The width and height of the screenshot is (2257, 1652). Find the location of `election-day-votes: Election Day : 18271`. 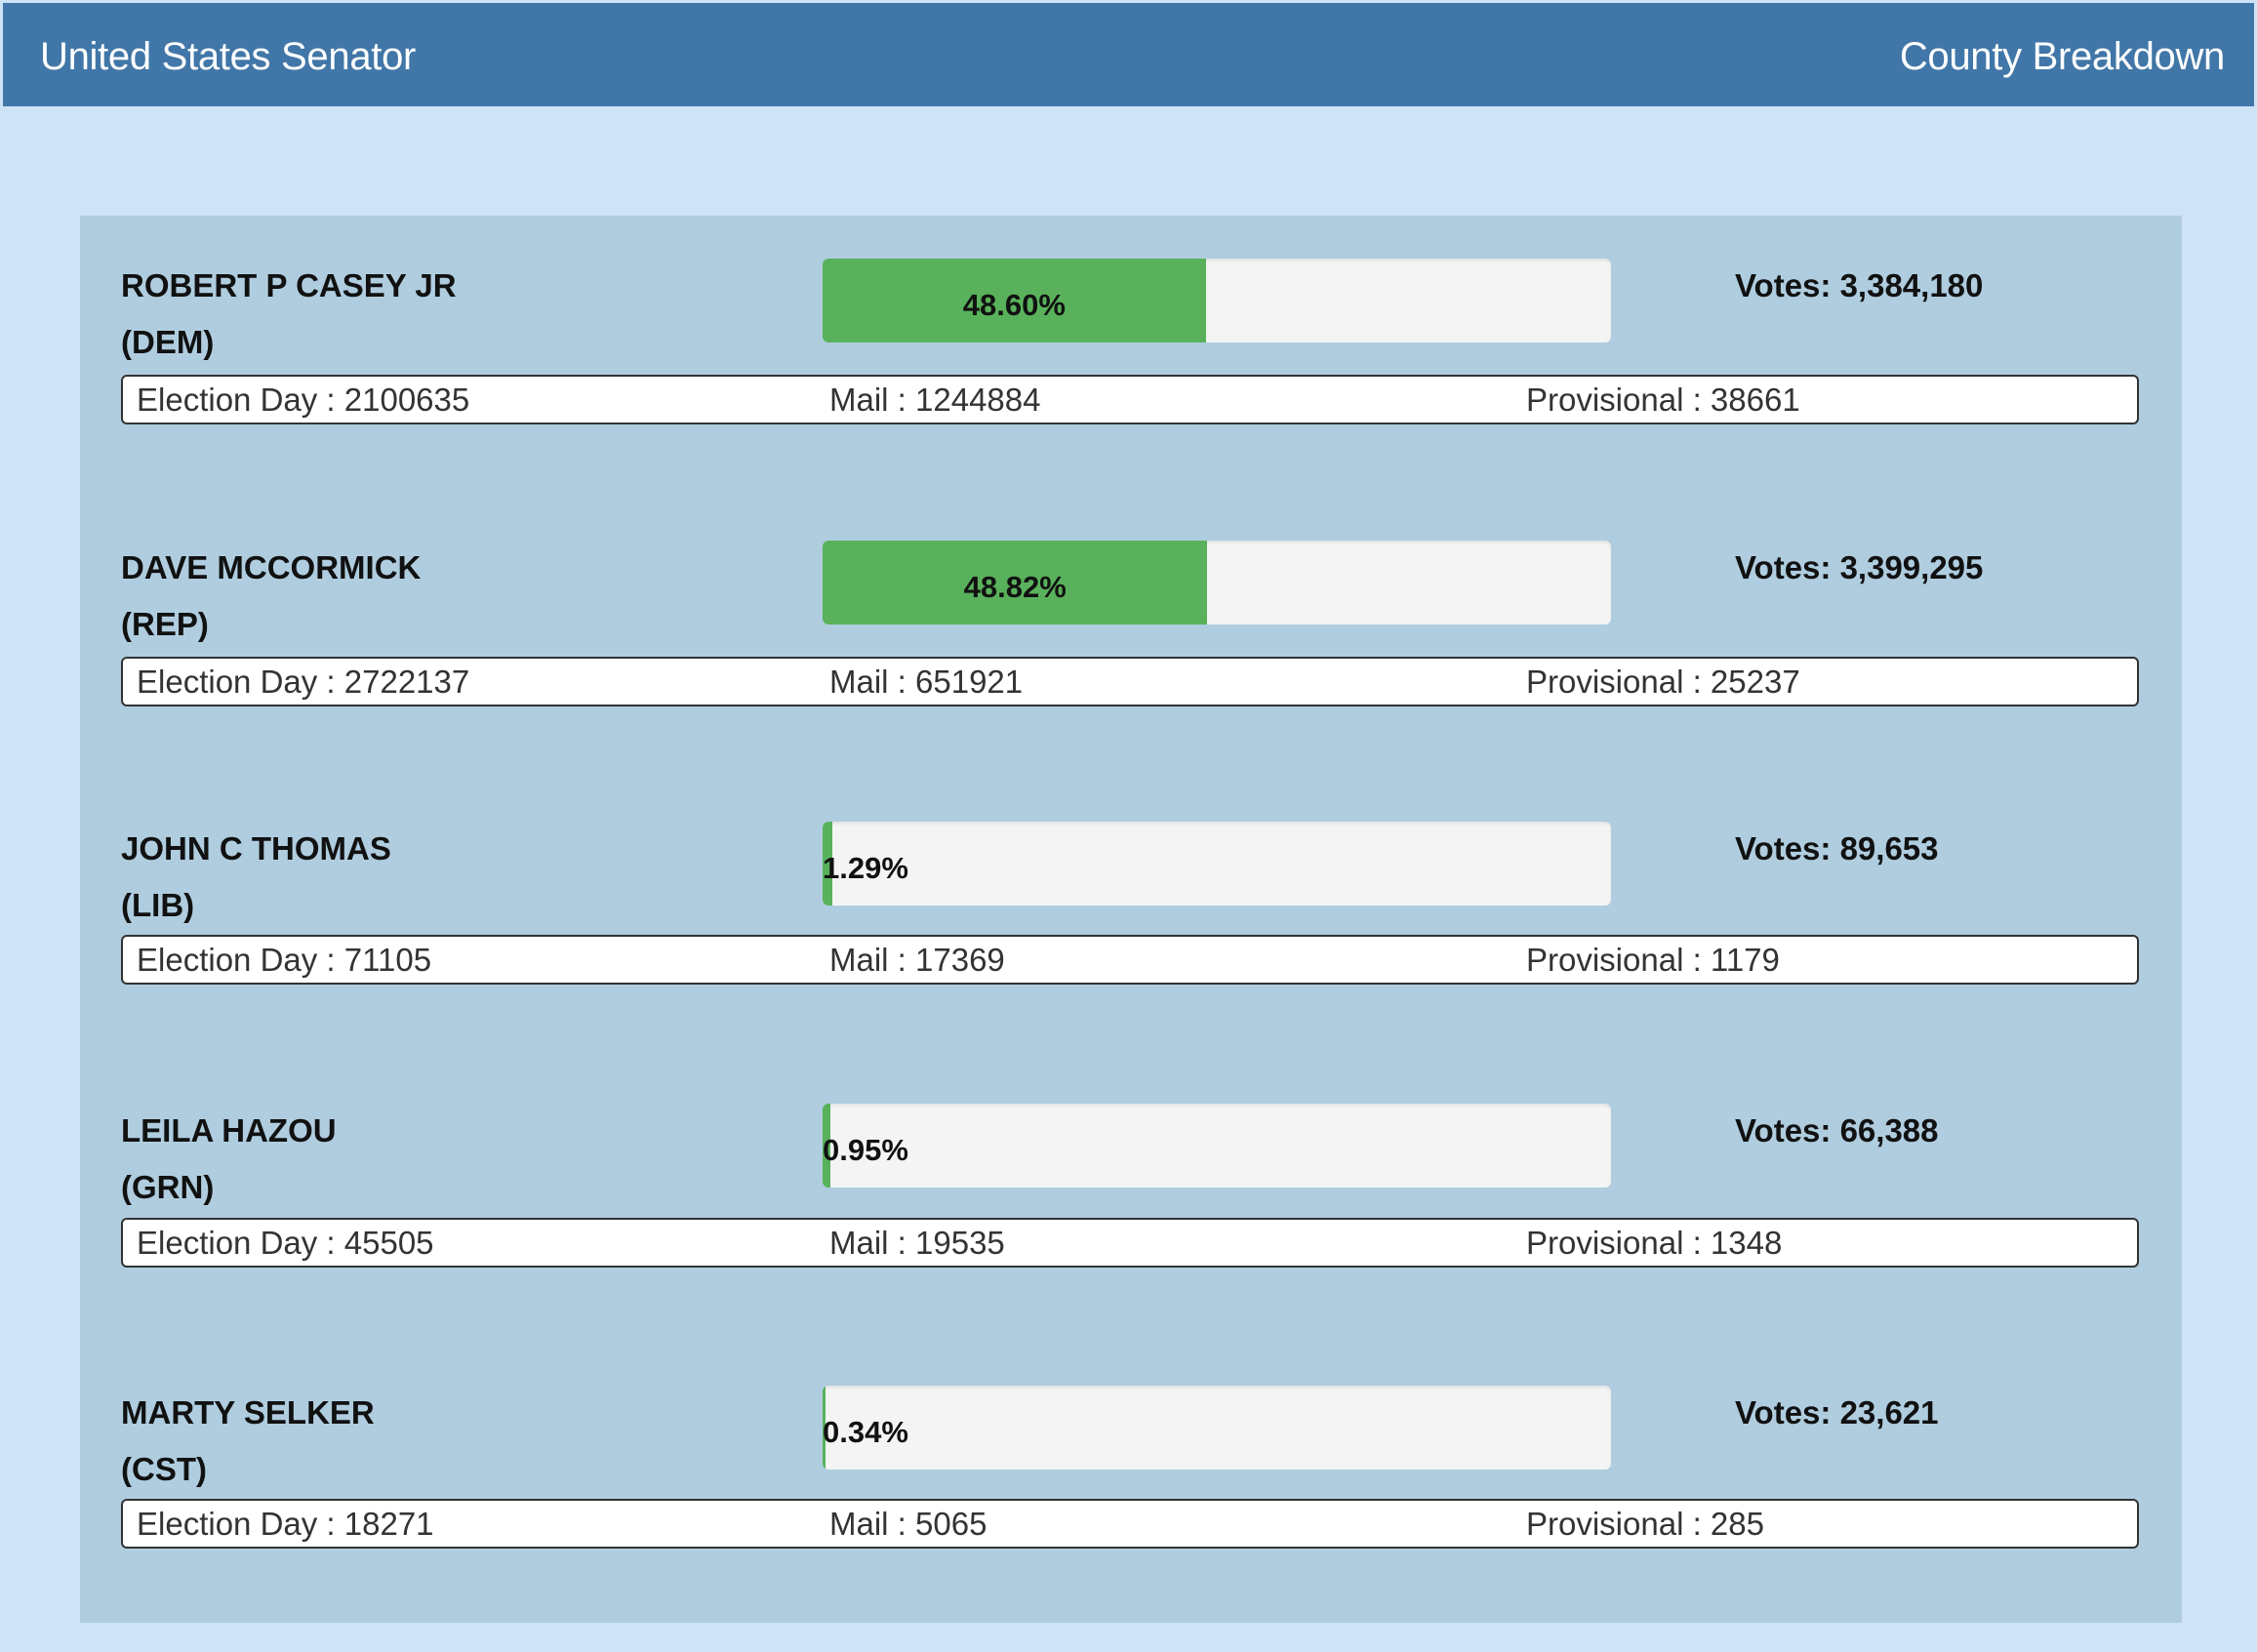

election-day-votes: Election Day : 18271 is located at coordinates (285, 1524).